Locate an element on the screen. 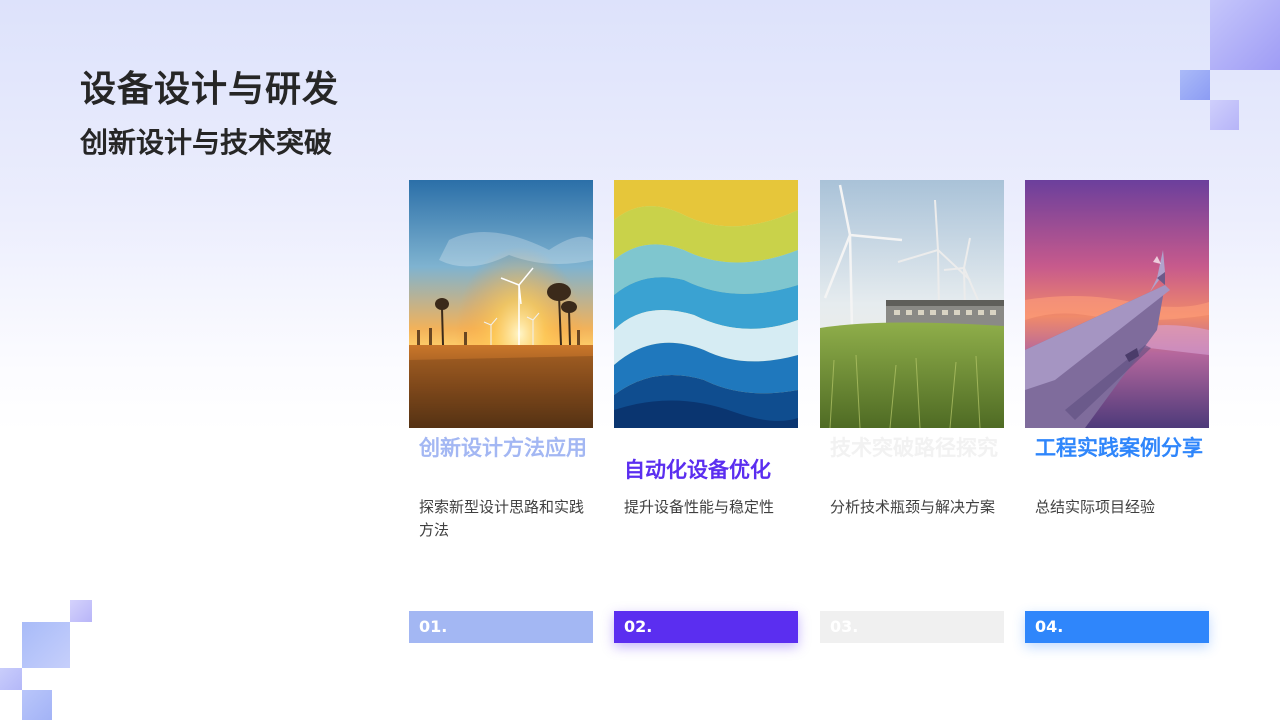  card-description: 探索新型设计思路和实践方法 is located at coordinates (502, 518).